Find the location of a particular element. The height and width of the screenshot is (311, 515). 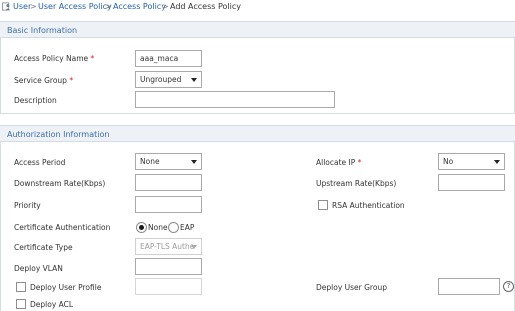

downstream-rate-input is located at coordinates (168, 182).